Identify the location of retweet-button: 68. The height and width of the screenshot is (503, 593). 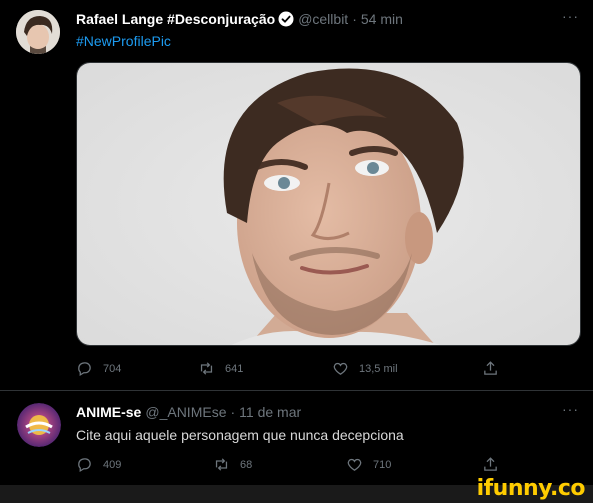
(232, 464).